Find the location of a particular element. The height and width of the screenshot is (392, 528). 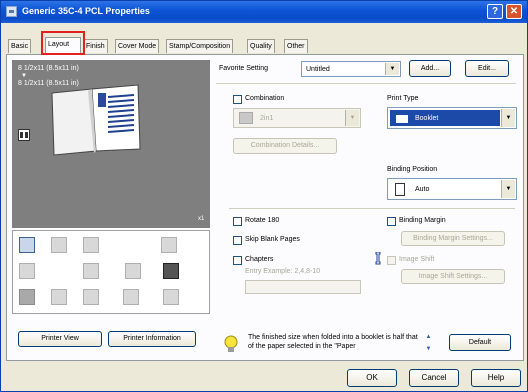

binding-margin-label: Binding Margin is located at coordinates (422, 220).